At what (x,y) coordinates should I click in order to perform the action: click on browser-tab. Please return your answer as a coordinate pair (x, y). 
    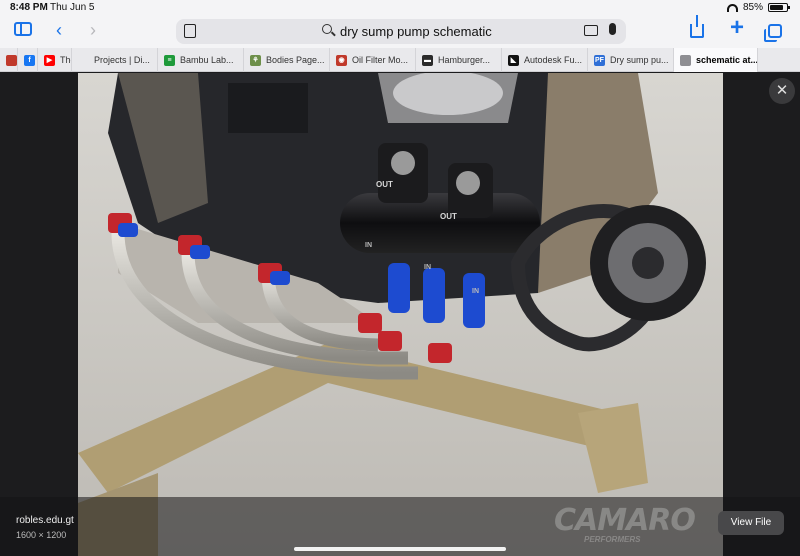
    Looking at the image, I should click on (9, 60).